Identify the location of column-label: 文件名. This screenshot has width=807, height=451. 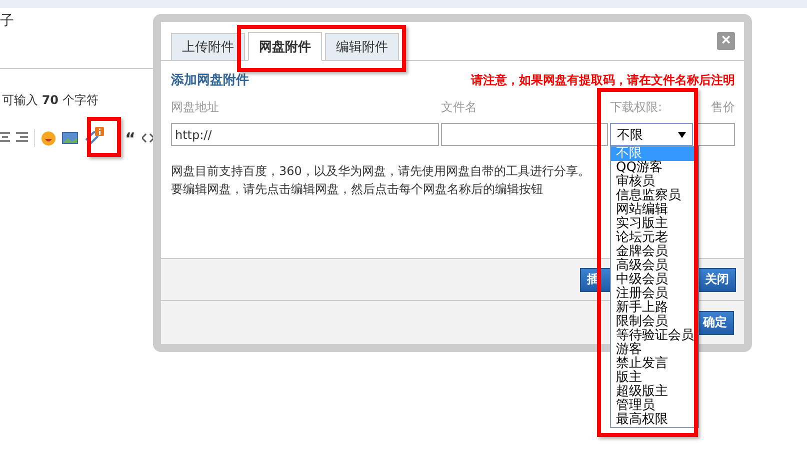
(459, 107).